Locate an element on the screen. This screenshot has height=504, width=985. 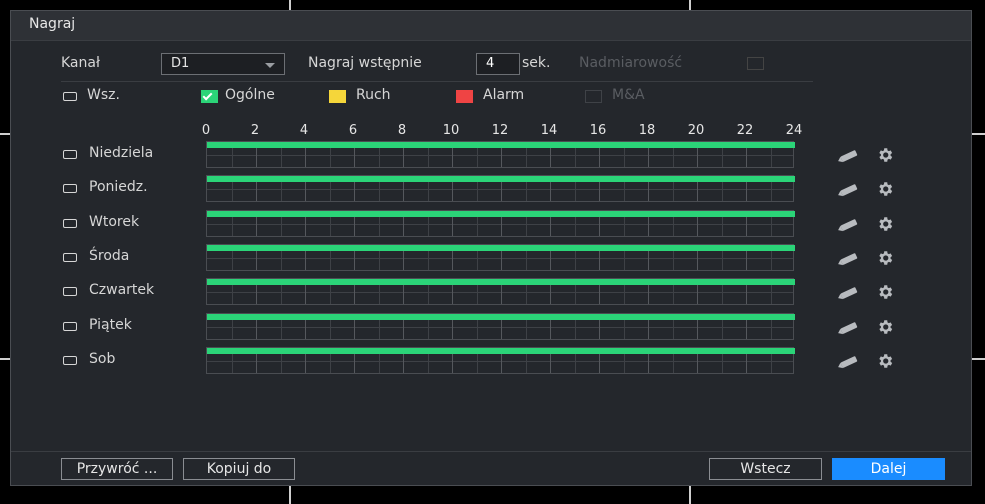
select-all-label: Wsz. is located at coordinates (103, 95).